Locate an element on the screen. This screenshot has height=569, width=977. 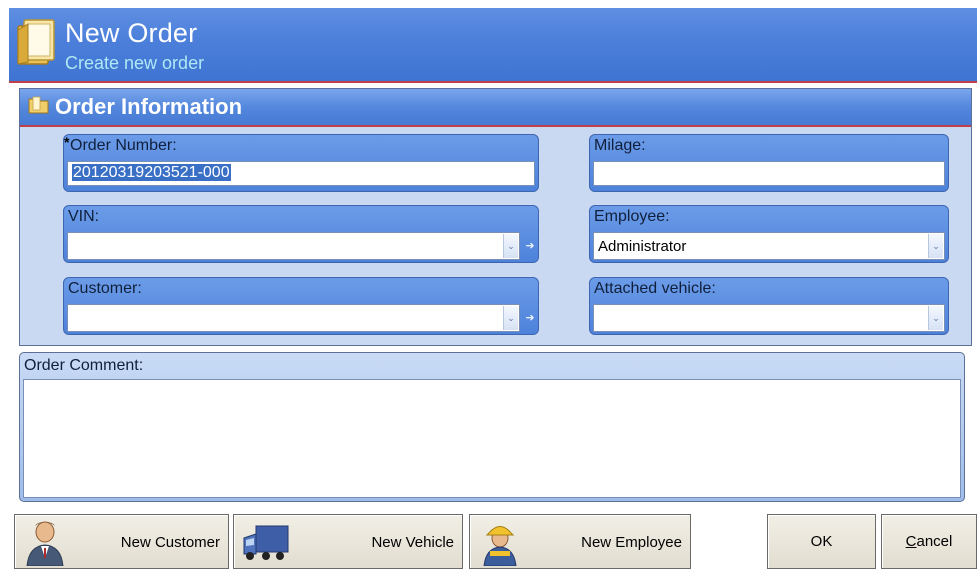
required-marker: * is located at coordinates (67, 142).